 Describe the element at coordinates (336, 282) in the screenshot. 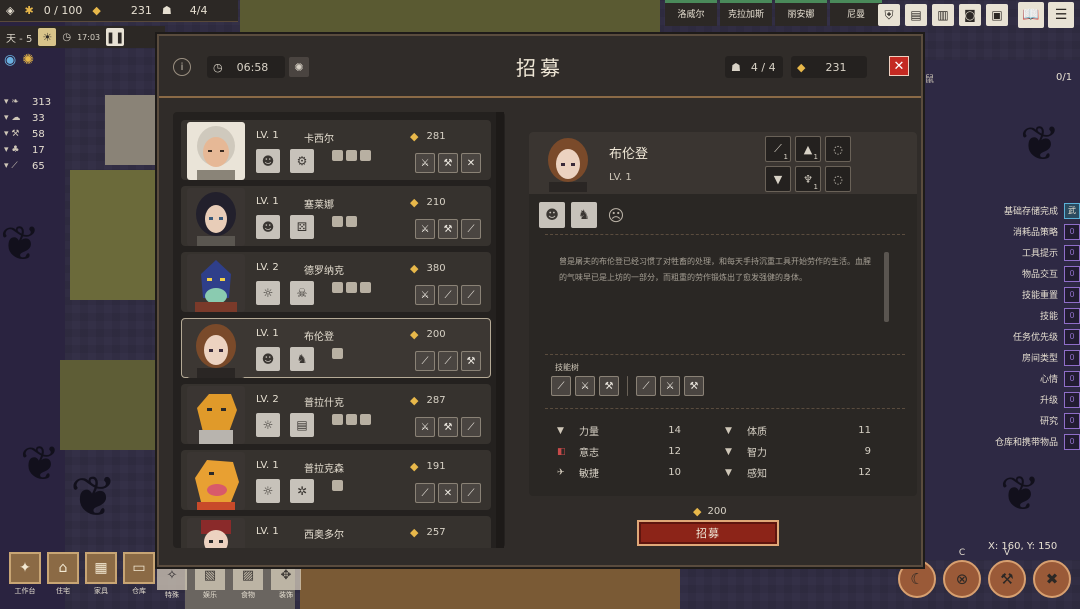

I see `recruit-card: LV. 2 德罗纳克 ☼ ☠ ◆ 380 ⚔ ⟋ ⟋` at that location.